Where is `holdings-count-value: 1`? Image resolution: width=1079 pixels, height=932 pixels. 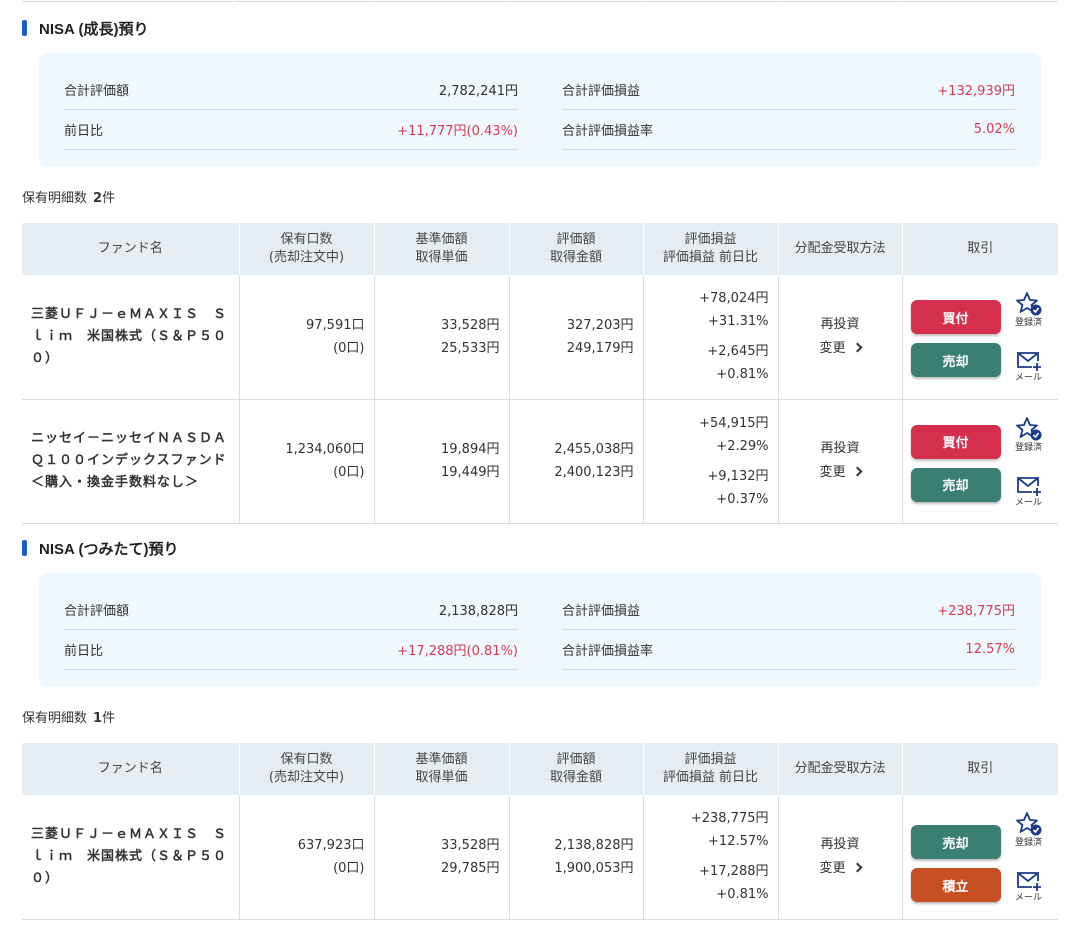
holdings-count-value: 1 is located at coordinates (98, 718).